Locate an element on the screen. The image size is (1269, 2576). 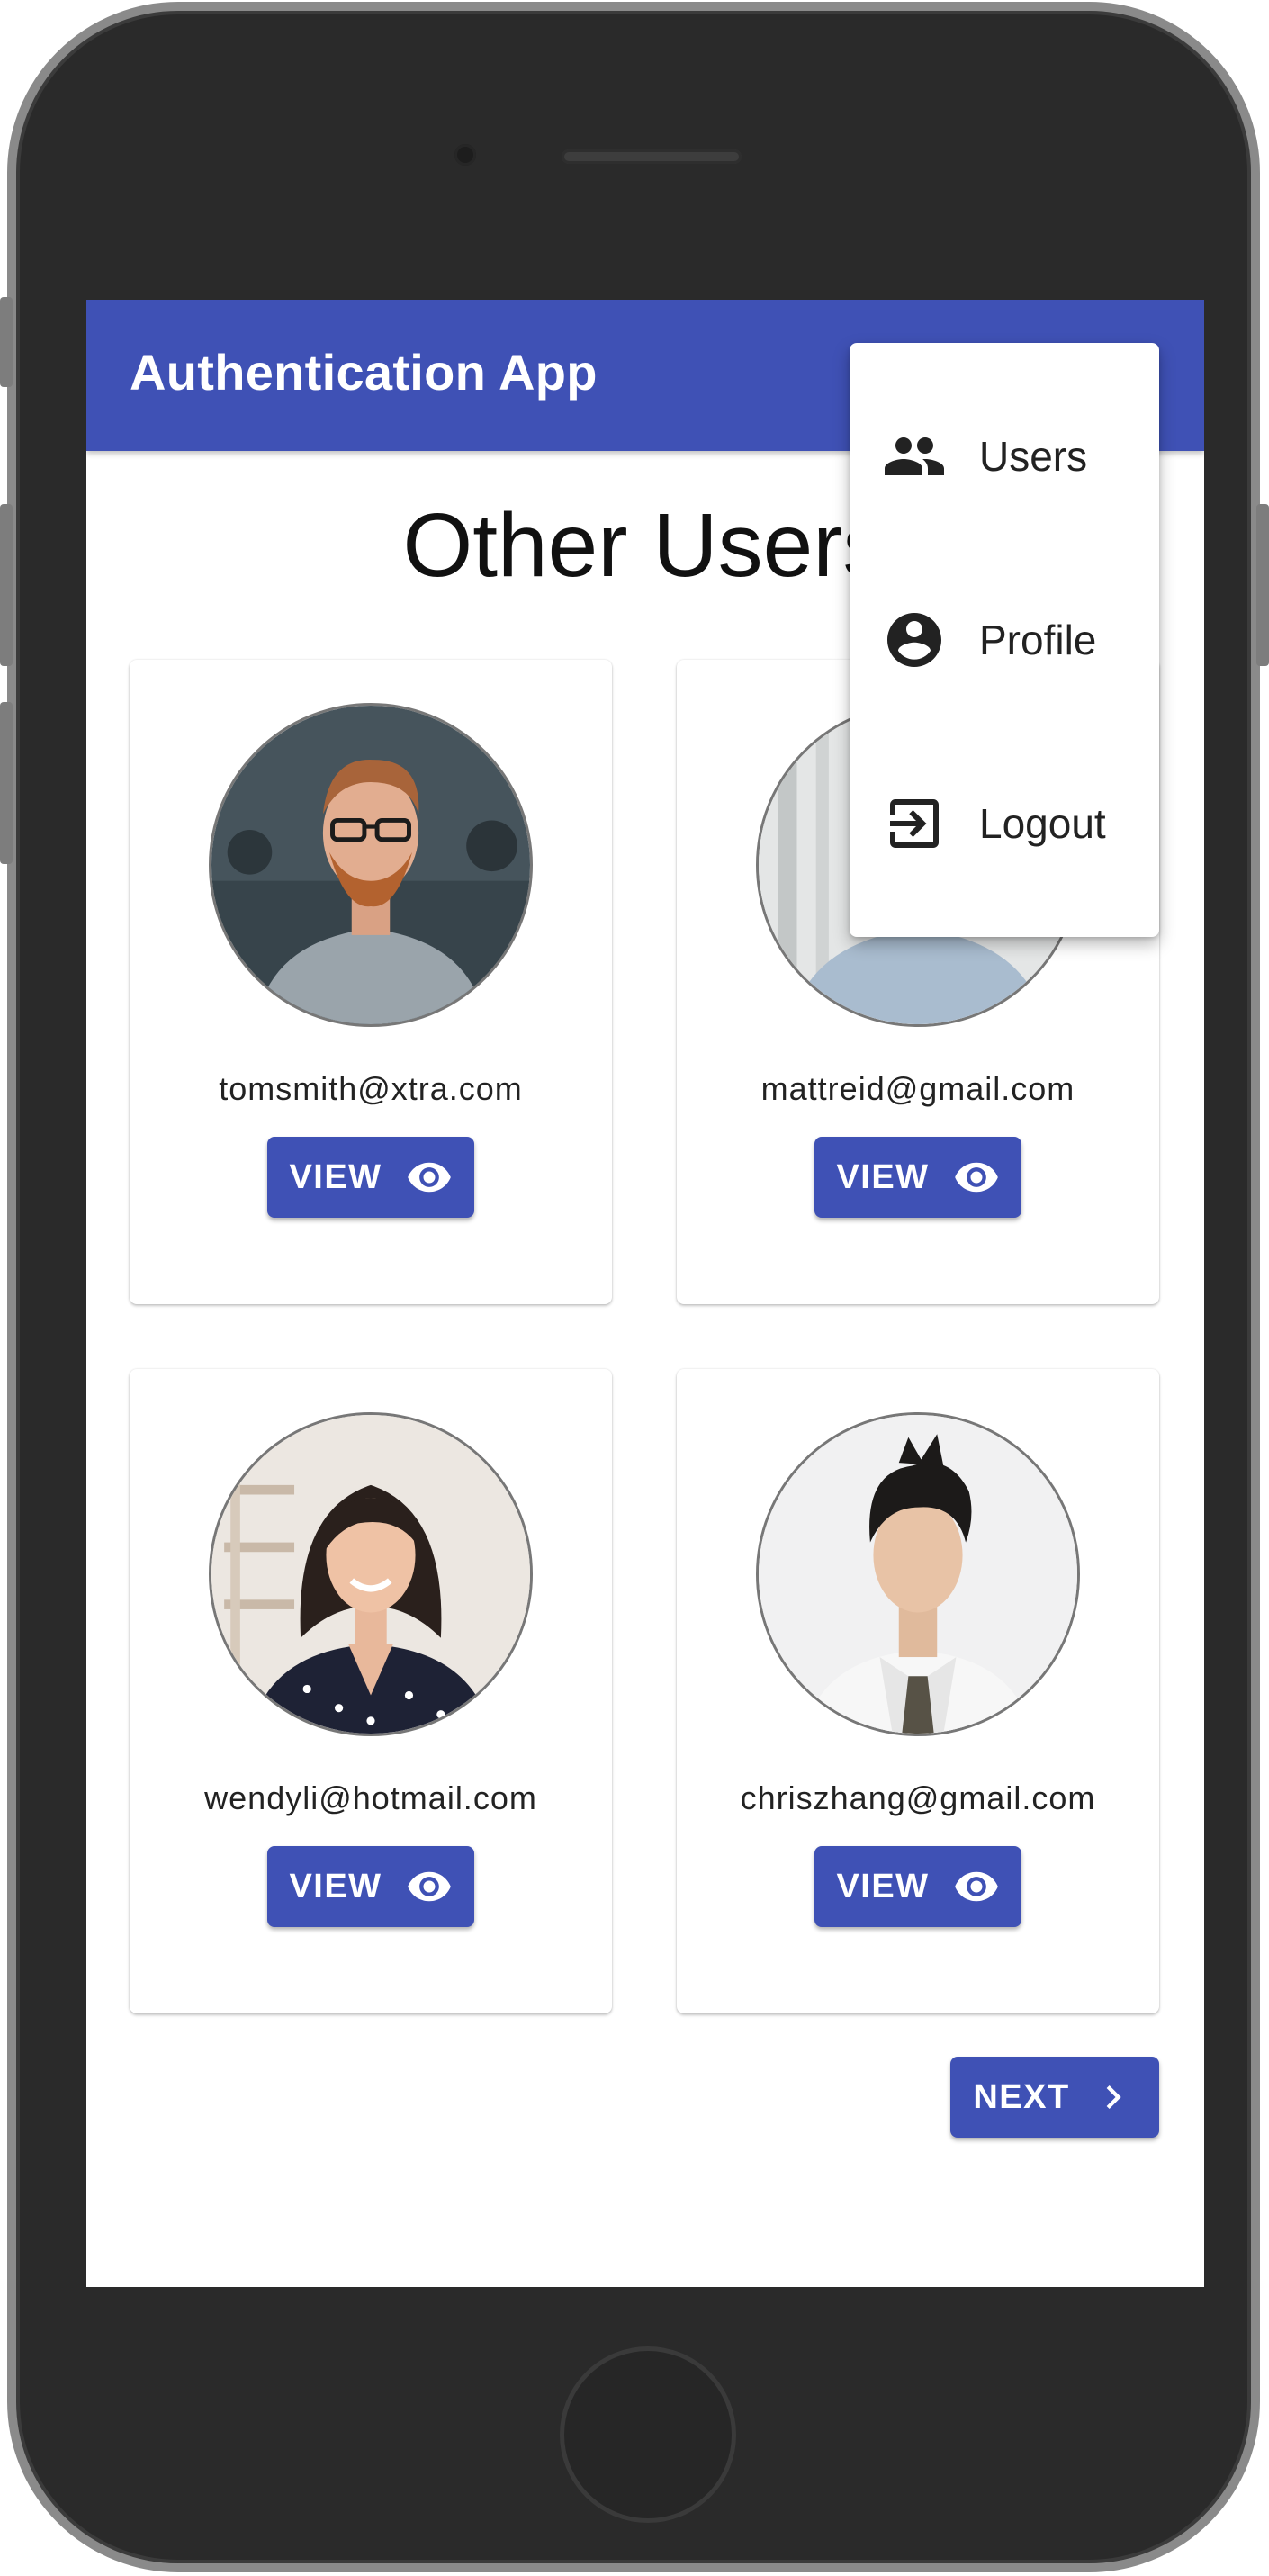
chevron-right-icon is located at coordinates (1113, 2097).